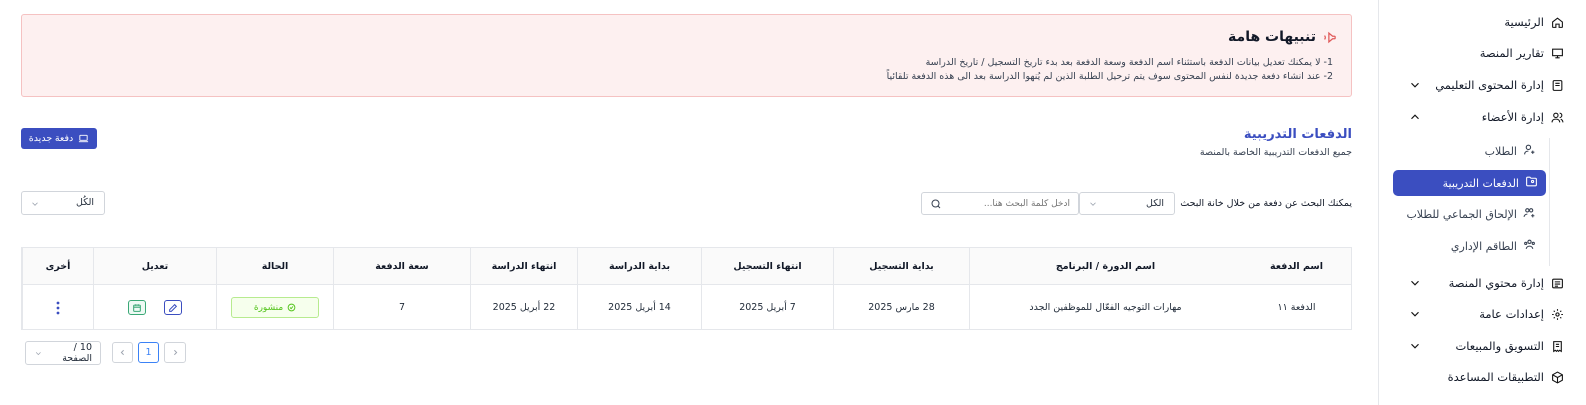 The image size is (1586, 405). What do you see at coordinates (291, 307) in the screenshot?
I see `check-circle-icon` at bounding box center [291, 307].